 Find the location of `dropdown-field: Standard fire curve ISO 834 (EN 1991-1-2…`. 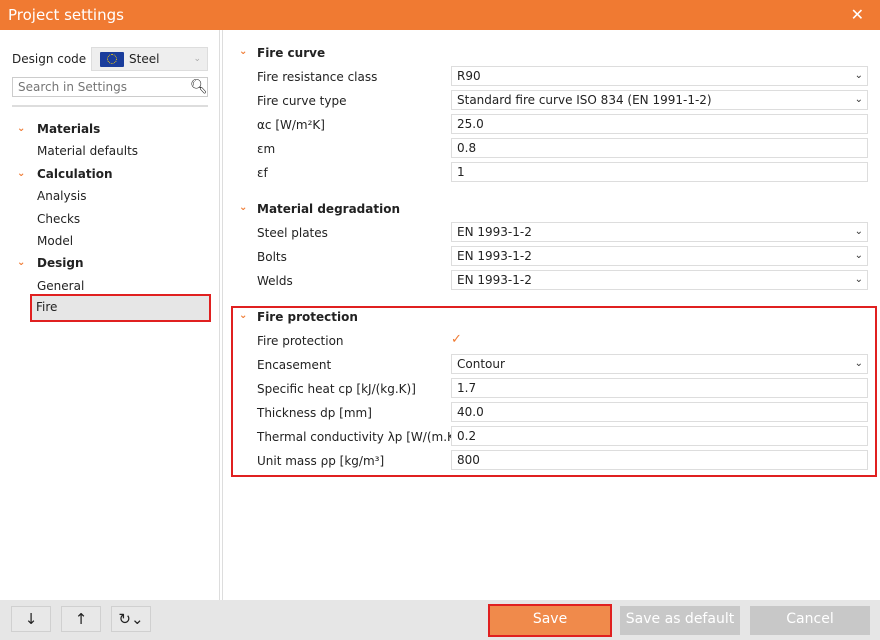

dropdown-field: Standard fire curve ISO 834 (EN 1991-1-2… is located at coordinates (659, 100).